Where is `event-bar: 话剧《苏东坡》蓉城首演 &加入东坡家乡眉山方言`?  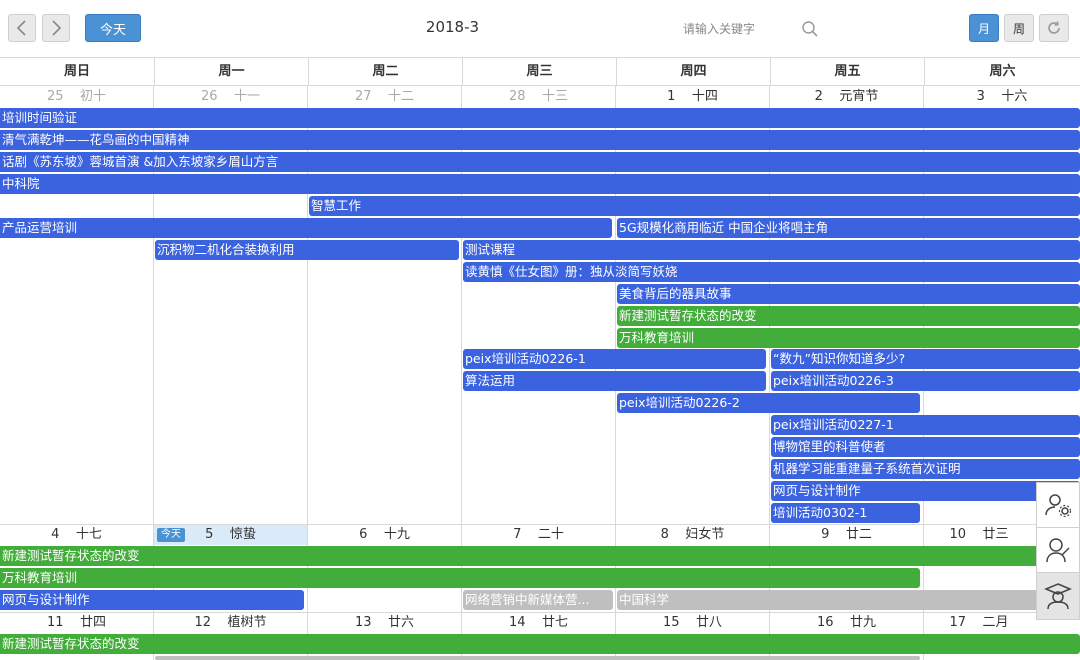
event-bar: 话剧《苏东坡》蓉城首演 &加入东坡家乡眉山方言 is located at coordinates (540, 162).